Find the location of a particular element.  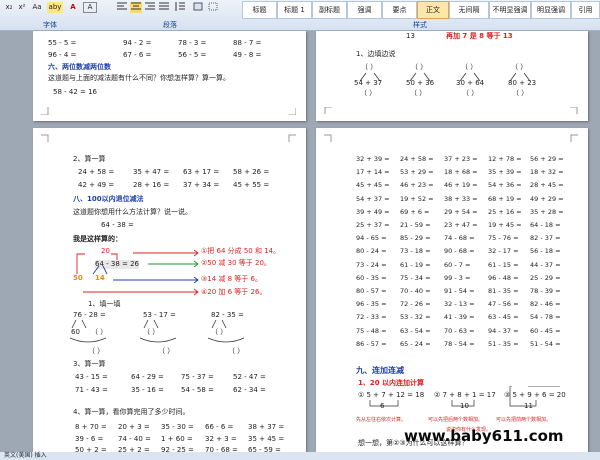

style-emphasis: 强调 is located at coordinates (364, 10).